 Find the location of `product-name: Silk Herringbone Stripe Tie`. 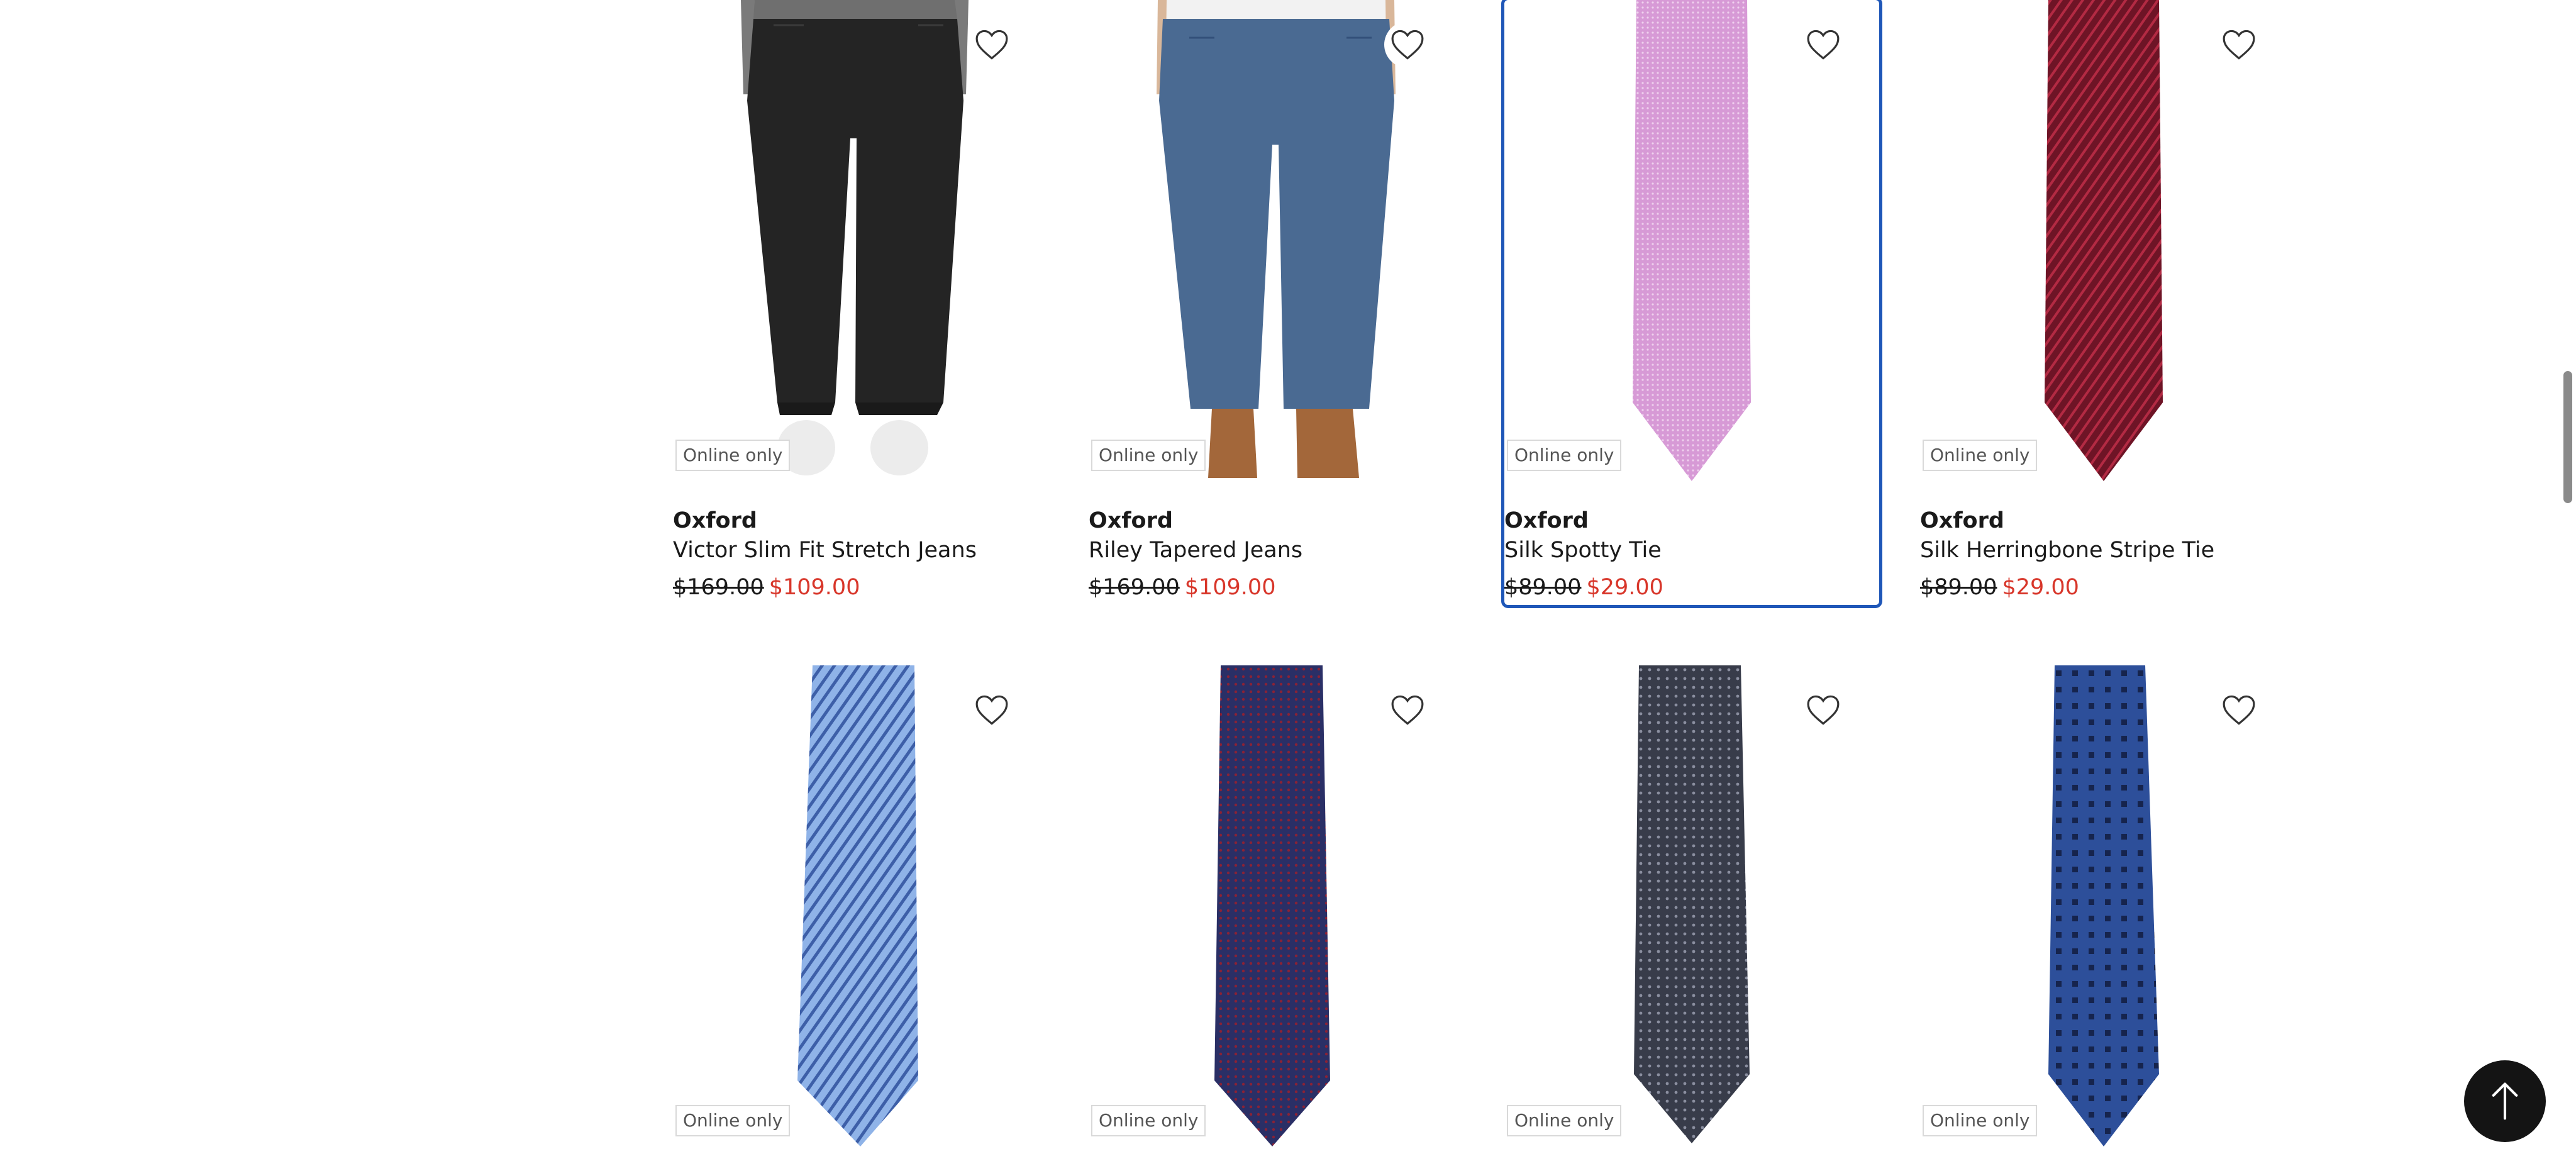

product-name: Silk Herringbone Stripe Tie is located at coordinates (2067, 550).